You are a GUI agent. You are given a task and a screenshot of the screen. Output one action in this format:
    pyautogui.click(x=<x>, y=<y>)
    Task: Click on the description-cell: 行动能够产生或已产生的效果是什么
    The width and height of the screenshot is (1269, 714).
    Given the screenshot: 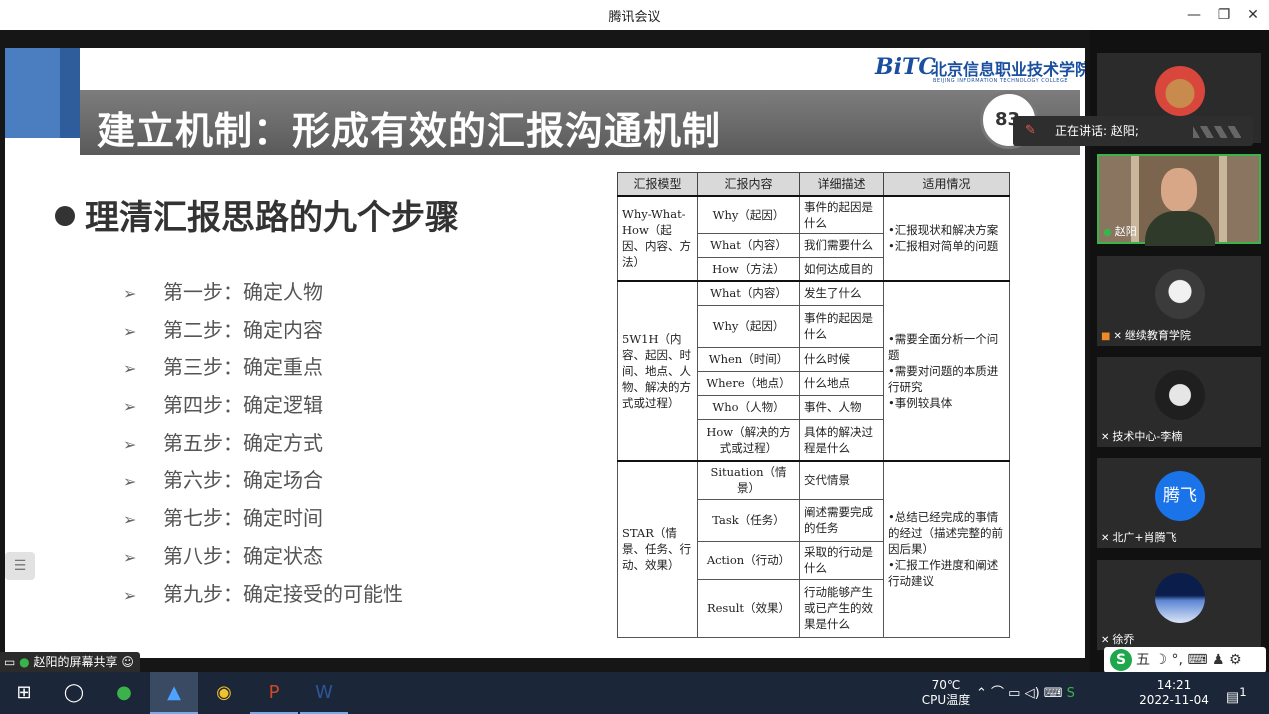 What is the action you would take?
    pyautogui.click(x=841, y=608)
    